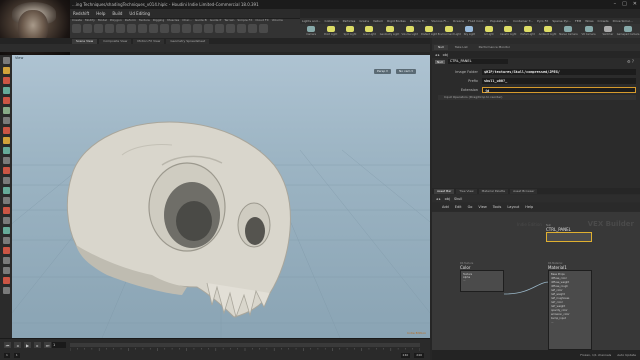 The height and width of the screenshot is (360, 640). I want to click on tab-performance-monitor: Performance Monitor, so click(494, 47).